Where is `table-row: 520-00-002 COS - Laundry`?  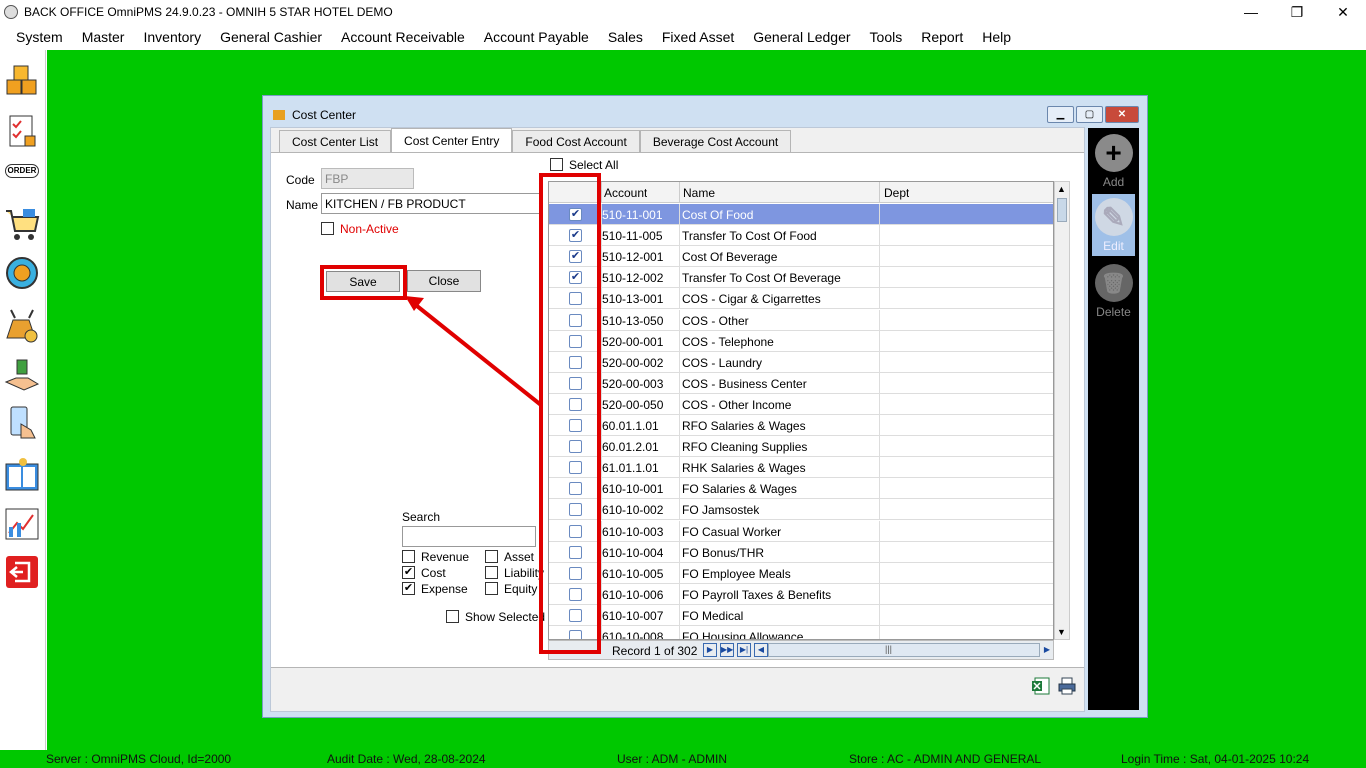 table-row: 520-00-002 COS - Laundry is located at coordinates (801, 362).